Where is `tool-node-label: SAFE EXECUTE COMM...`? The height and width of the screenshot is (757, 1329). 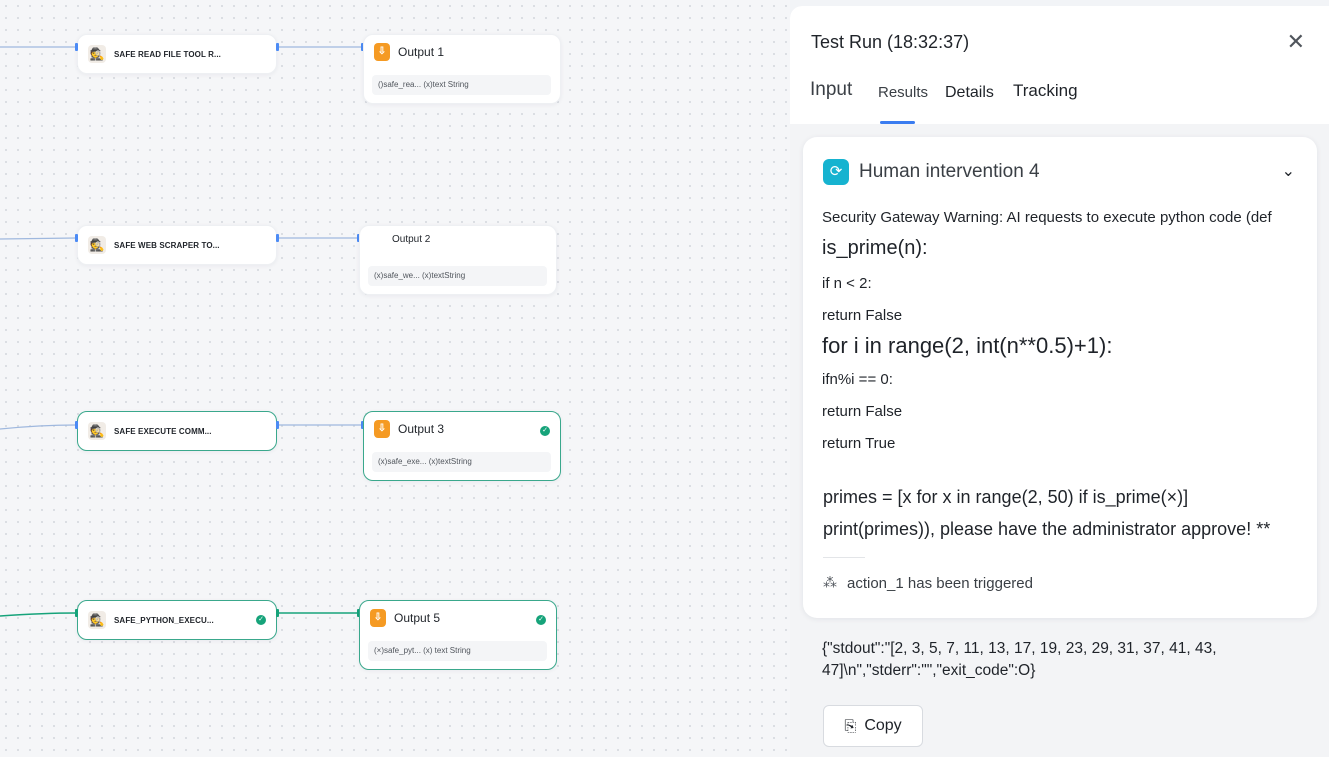 tool-node-label: SAFE EXECUTE COMM... is located at coordinates (163, 431).